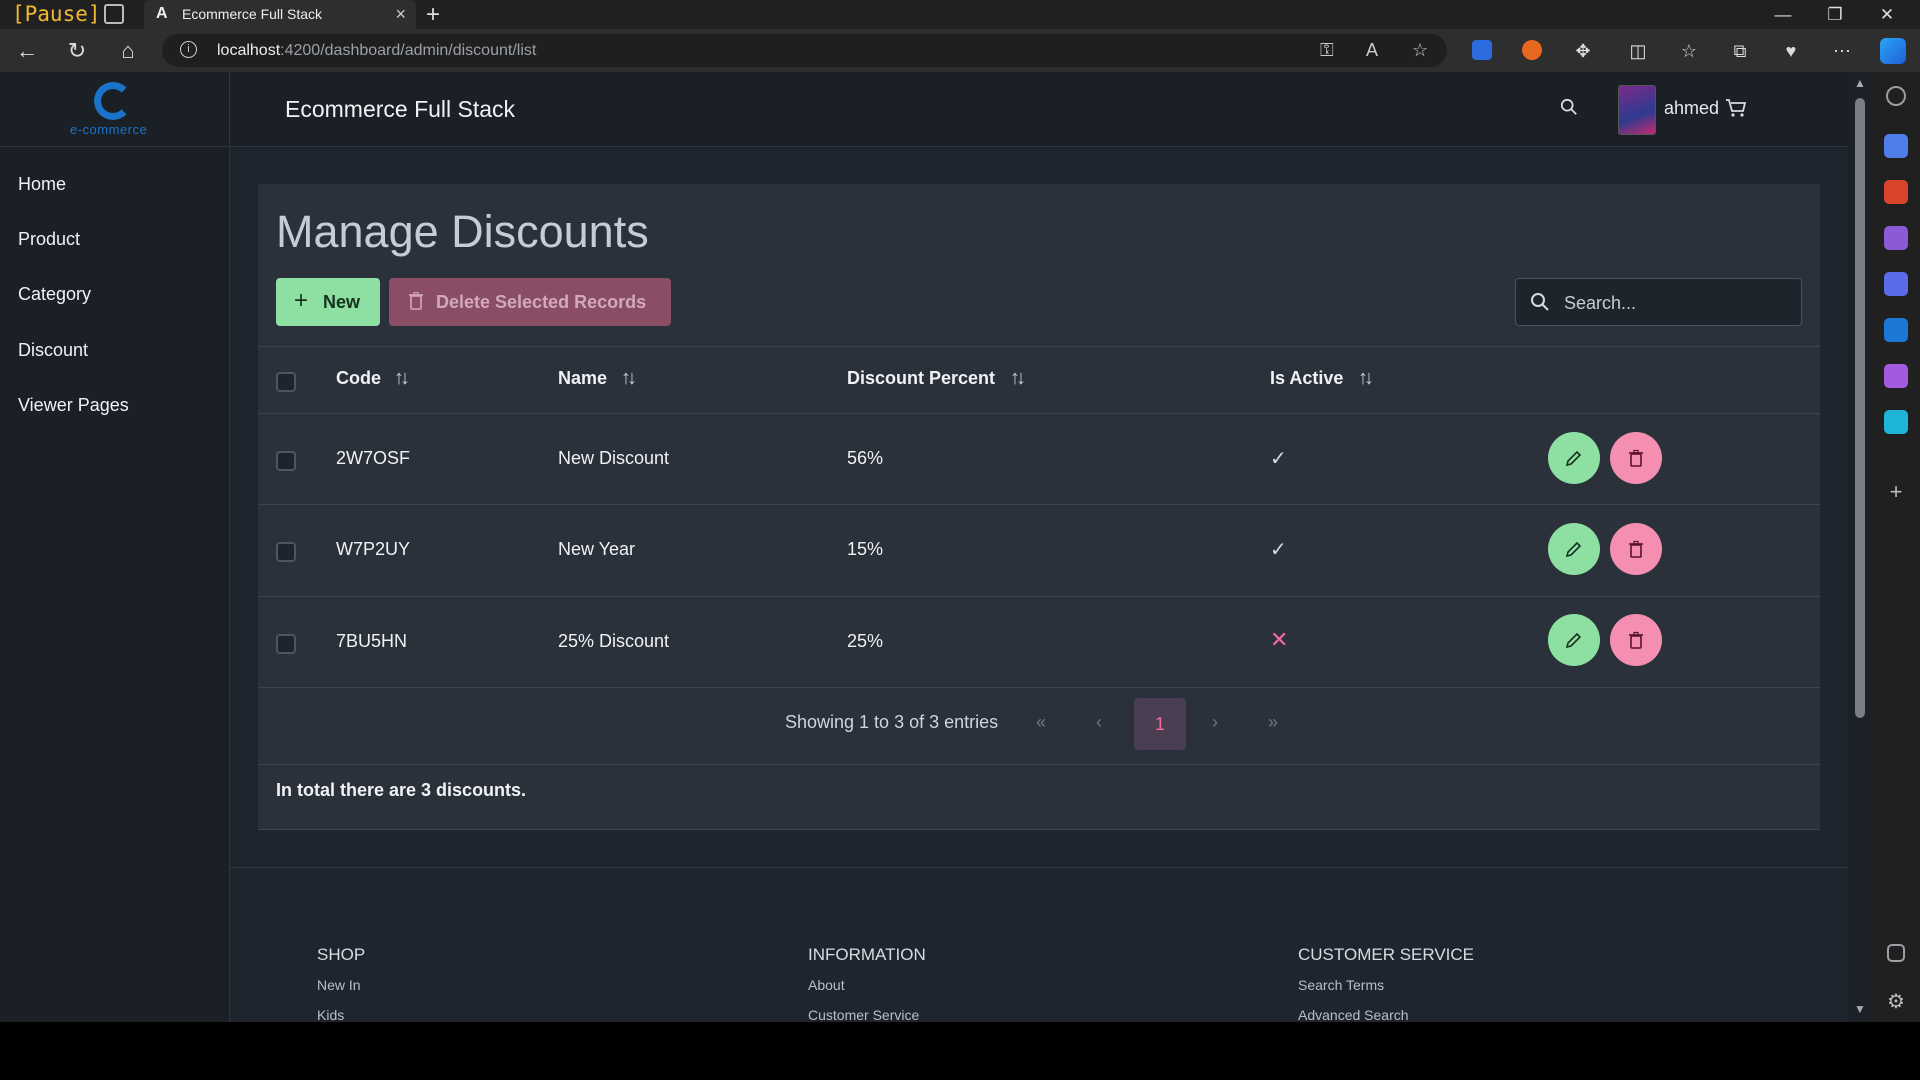 Image resolution: width=1920 pixels, height=1080 pixels. Describe the element at coordinates (328, 302) in the screenshot. I see `new-button: + New` at that location.